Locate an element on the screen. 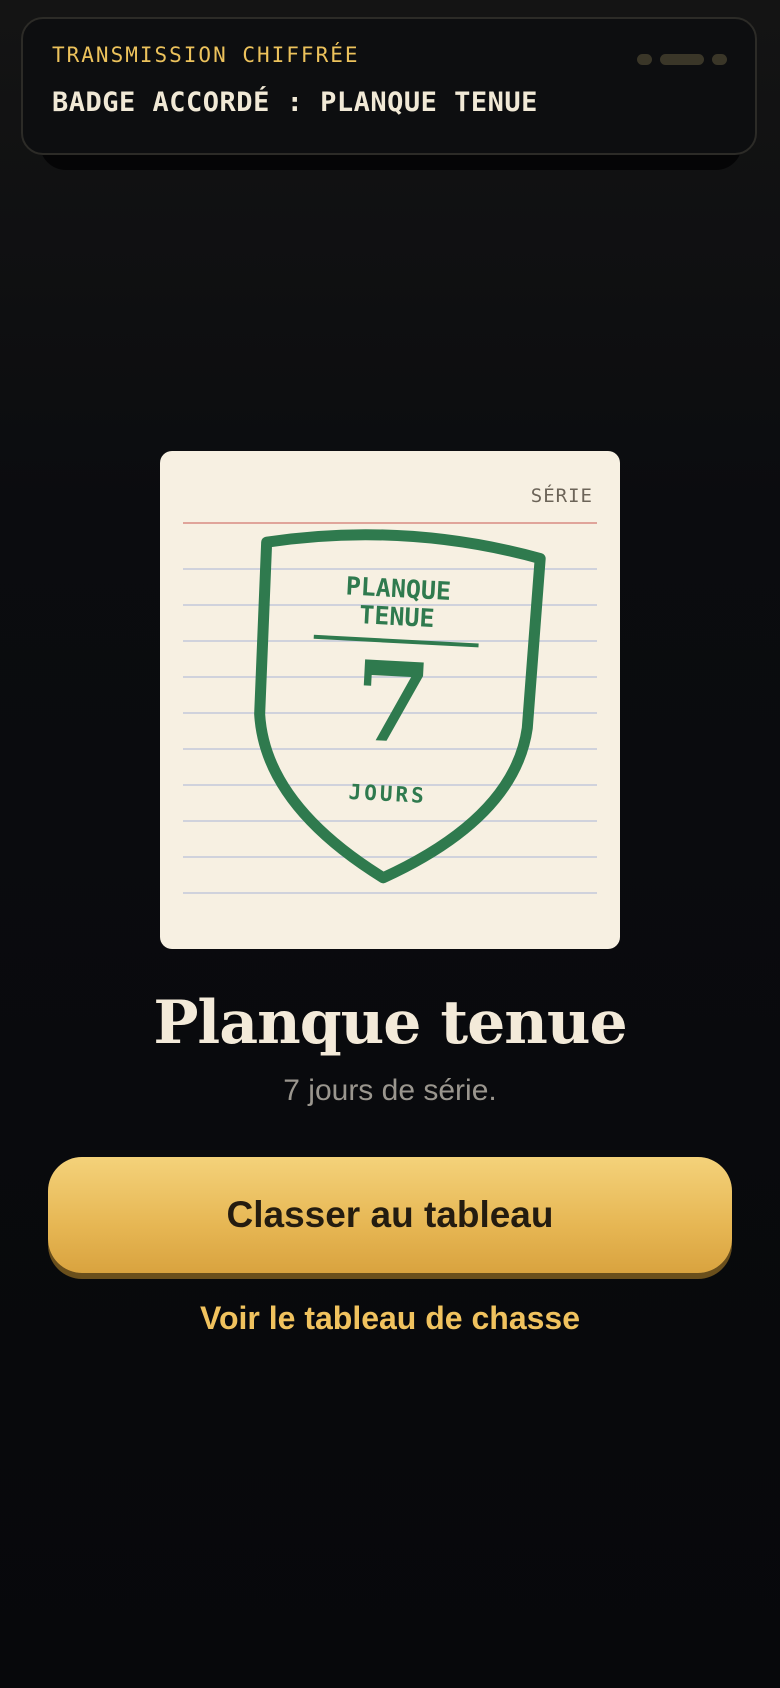  classer-au-tableau-button: Classer au tableau is located at coordinates (390, 1215).